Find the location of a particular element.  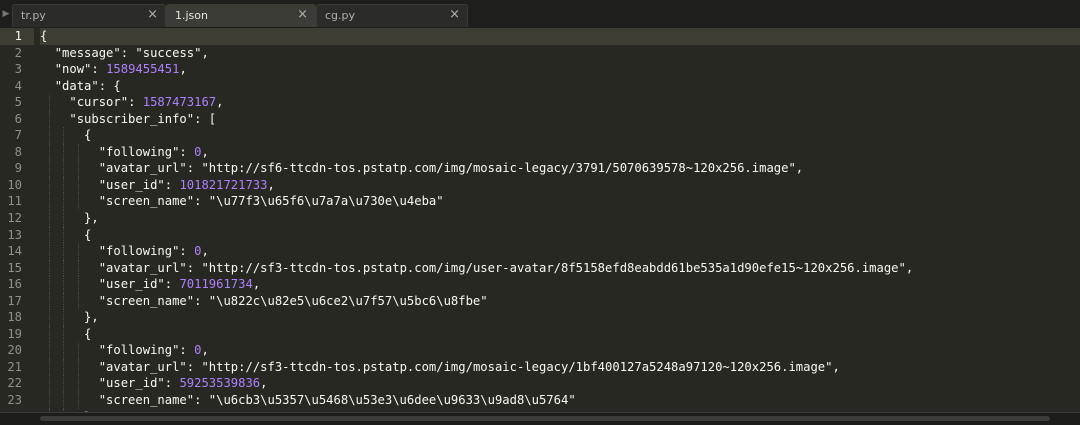

code-line: "user_id": 59253539836, is located at coordinates (560, 384).